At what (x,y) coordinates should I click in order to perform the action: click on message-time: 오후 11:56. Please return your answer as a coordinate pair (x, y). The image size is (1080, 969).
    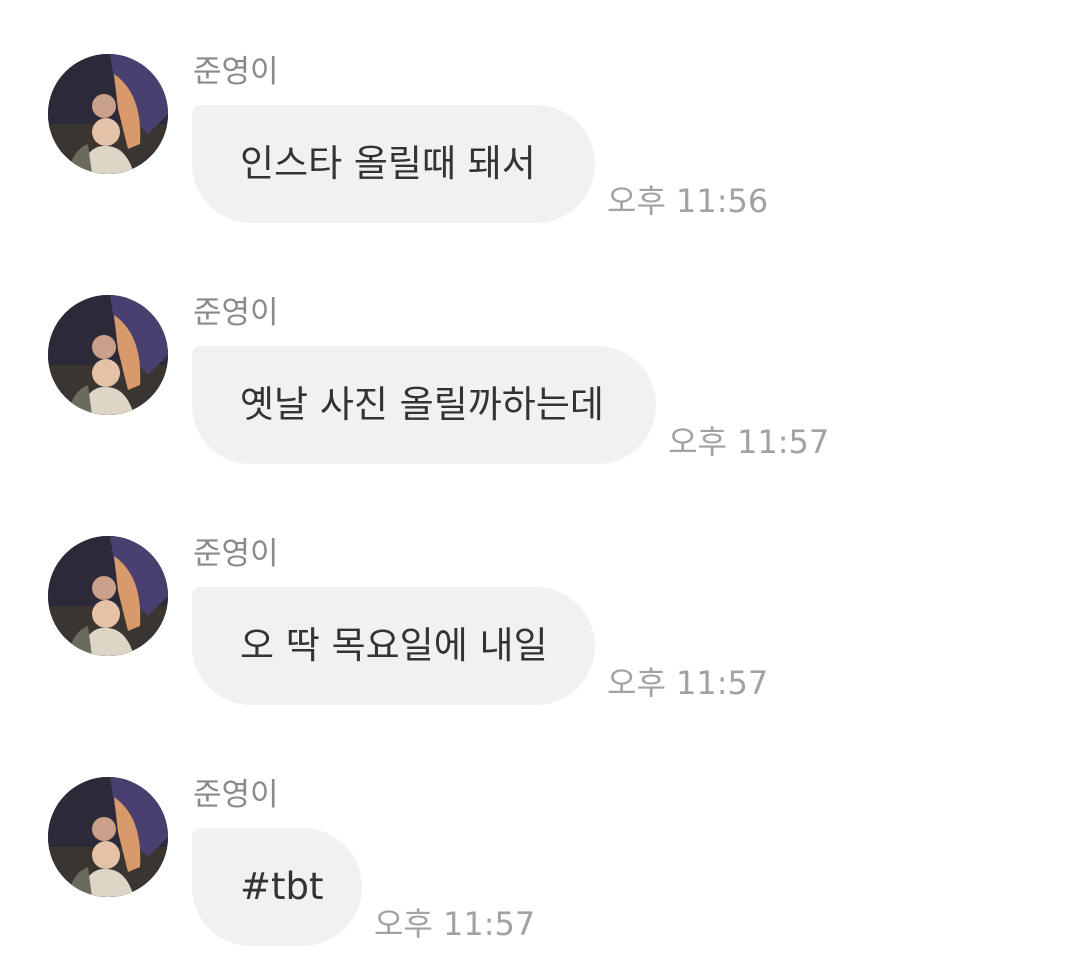
    Looking at the image, I should click on (688, 201).